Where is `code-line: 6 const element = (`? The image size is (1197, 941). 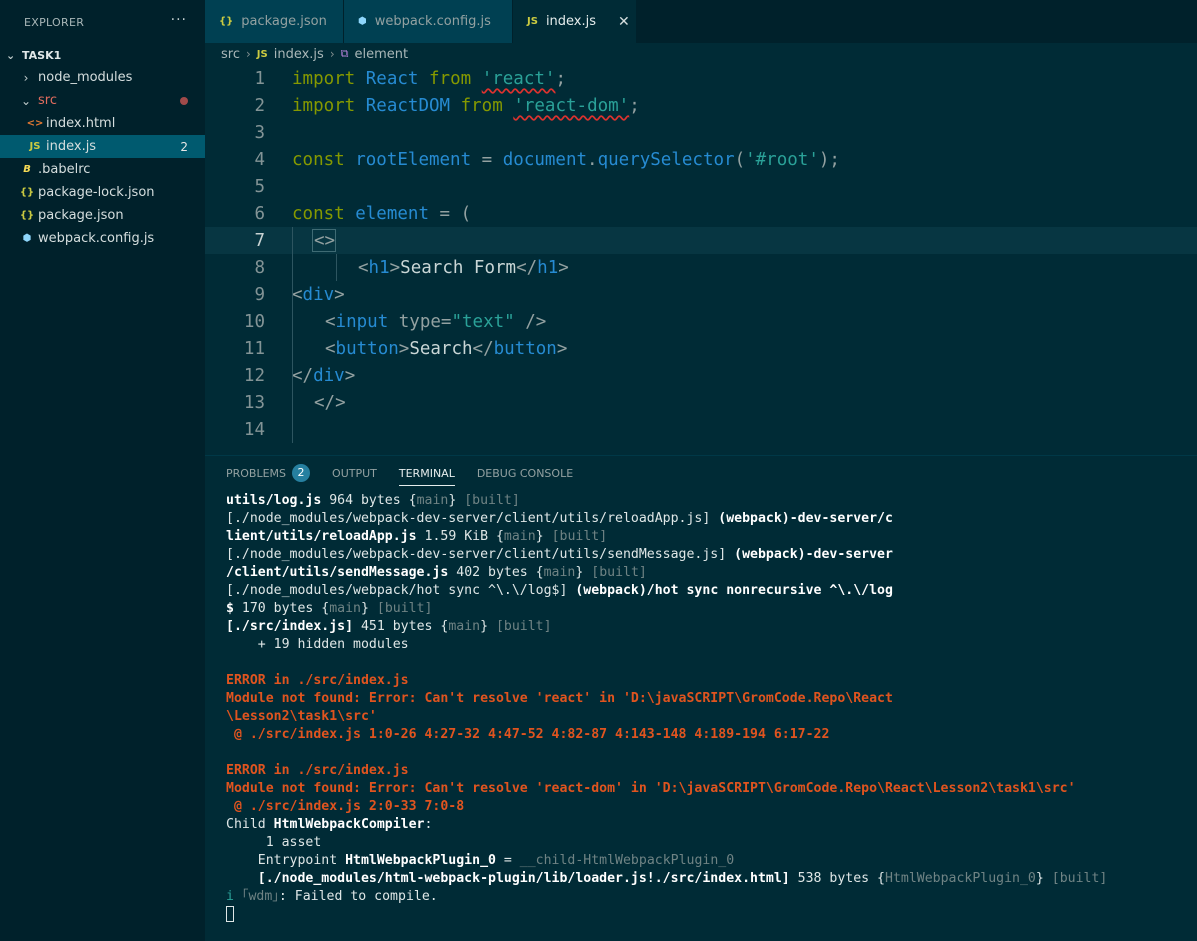
code-line: 6 const element = ( is located at coordinates (701, 213).